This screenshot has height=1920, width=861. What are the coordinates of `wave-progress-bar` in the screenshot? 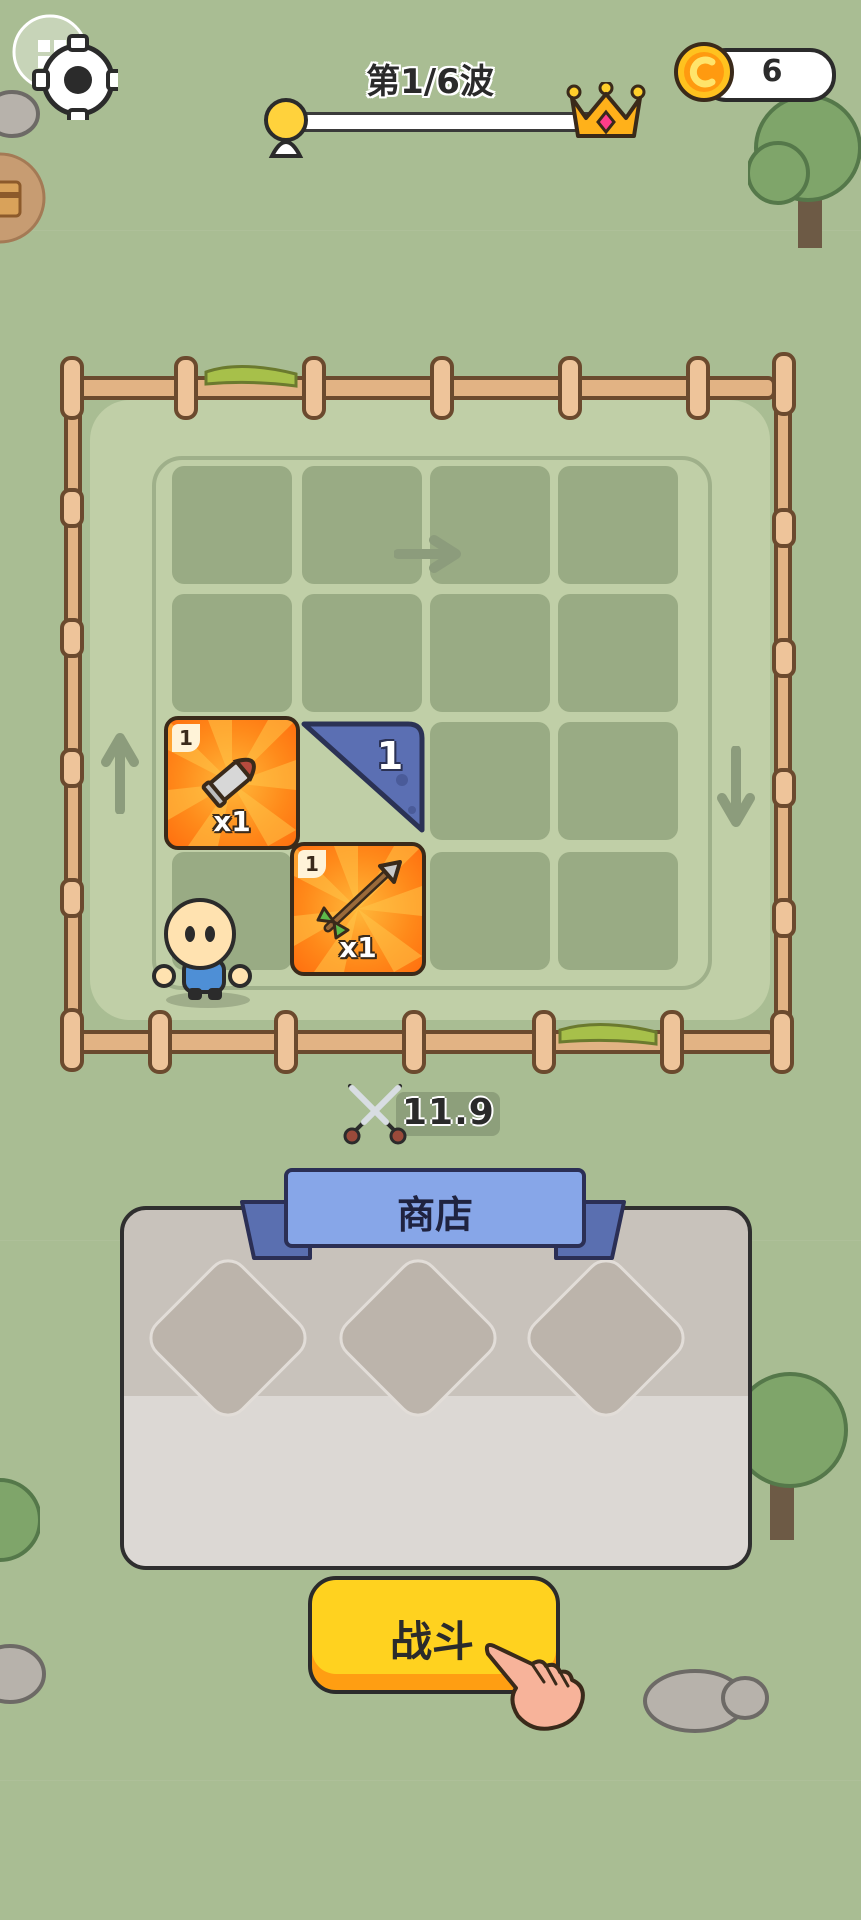 It's located at (443, 122).